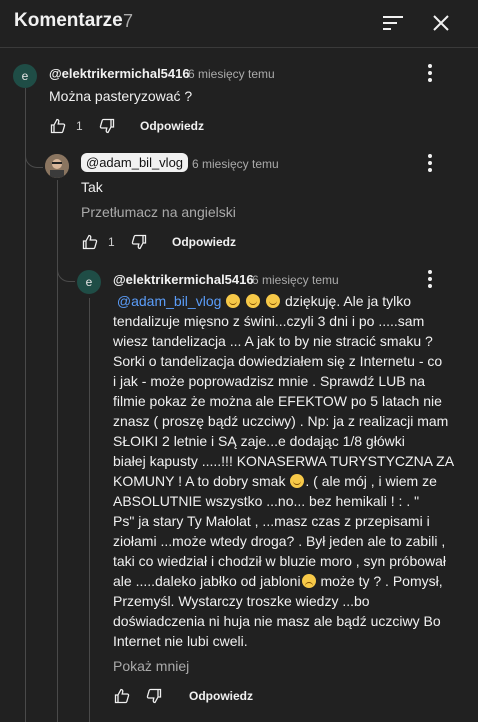 This screenshot has height=722, width=478. Describe the element at coordinates (128, 21) in the screenshot. I see `comments-count: 7` at that location.